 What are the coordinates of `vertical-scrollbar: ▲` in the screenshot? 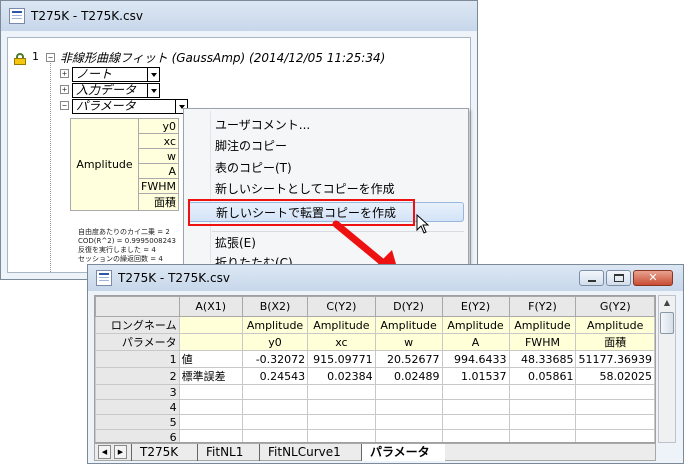 It's located at (667, 369).